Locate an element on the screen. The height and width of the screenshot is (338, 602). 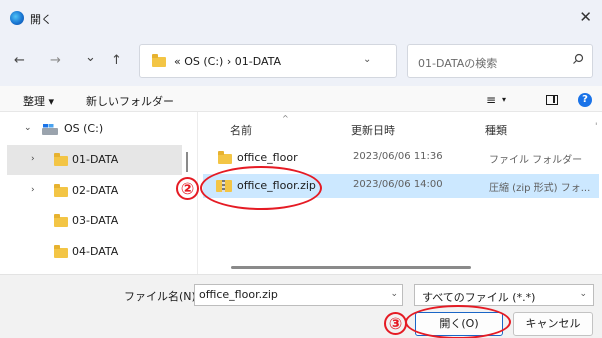
search-box: 01-DATAの検索 is located at coordinates (500, 61).